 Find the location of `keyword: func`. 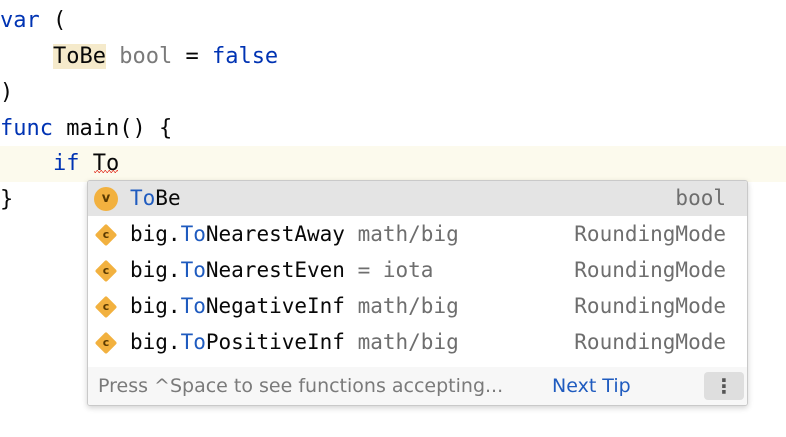

keyword: func is located at coordinates (26, 128).